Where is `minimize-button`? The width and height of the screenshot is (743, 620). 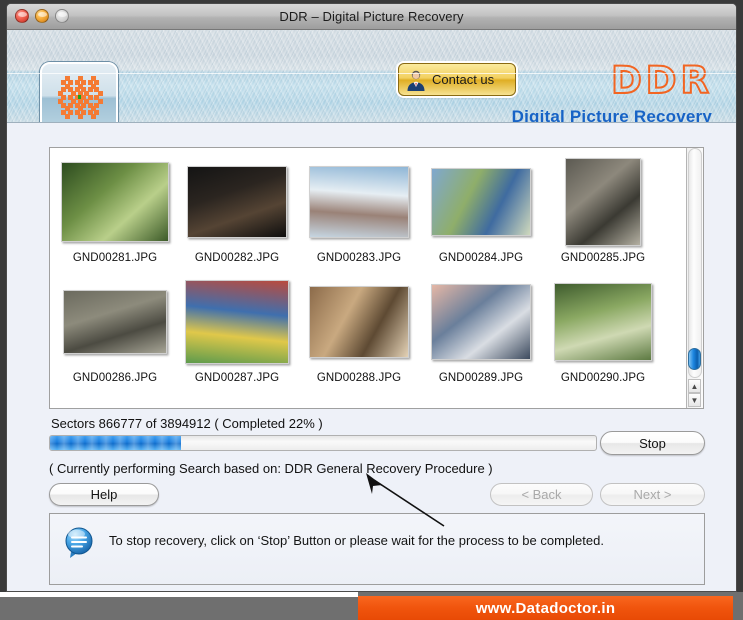 minimize-button is located at coordinates (42, 16).